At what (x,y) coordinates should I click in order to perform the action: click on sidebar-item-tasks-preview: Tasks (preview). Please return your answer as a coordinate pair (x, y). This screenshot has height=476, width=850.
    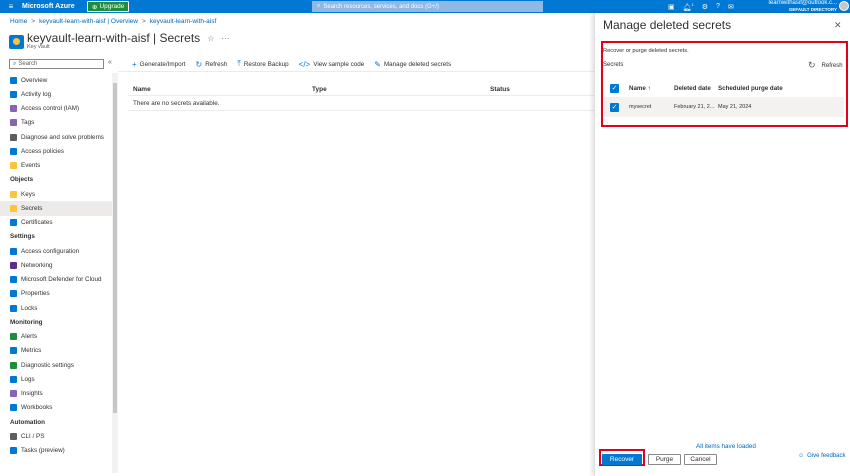
    Looking at the image, I should click on (56, 451).